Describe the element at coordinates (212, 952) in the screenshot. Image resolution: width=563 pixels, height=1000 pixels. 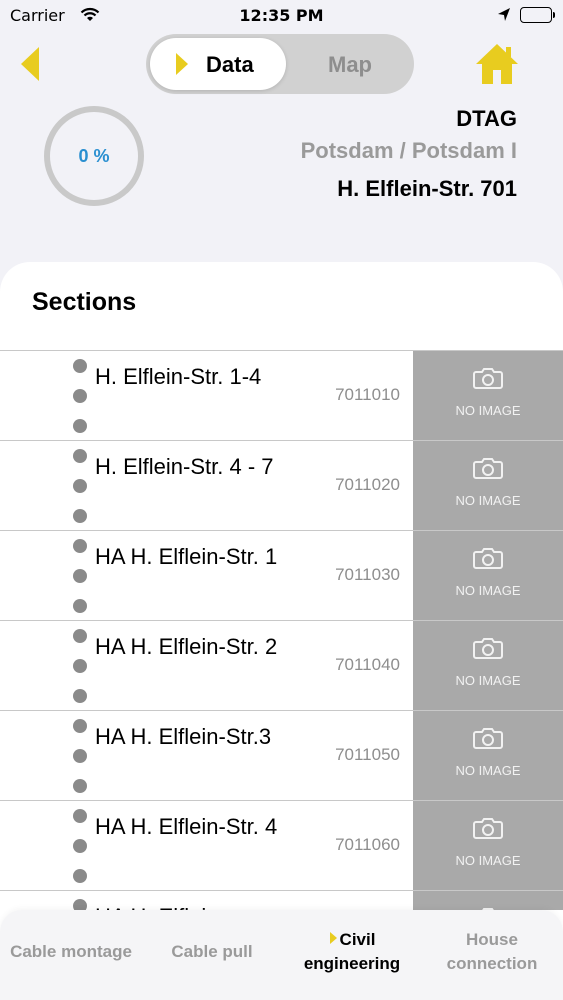
I see `tab-cable-pull: Cable pull` at that location.